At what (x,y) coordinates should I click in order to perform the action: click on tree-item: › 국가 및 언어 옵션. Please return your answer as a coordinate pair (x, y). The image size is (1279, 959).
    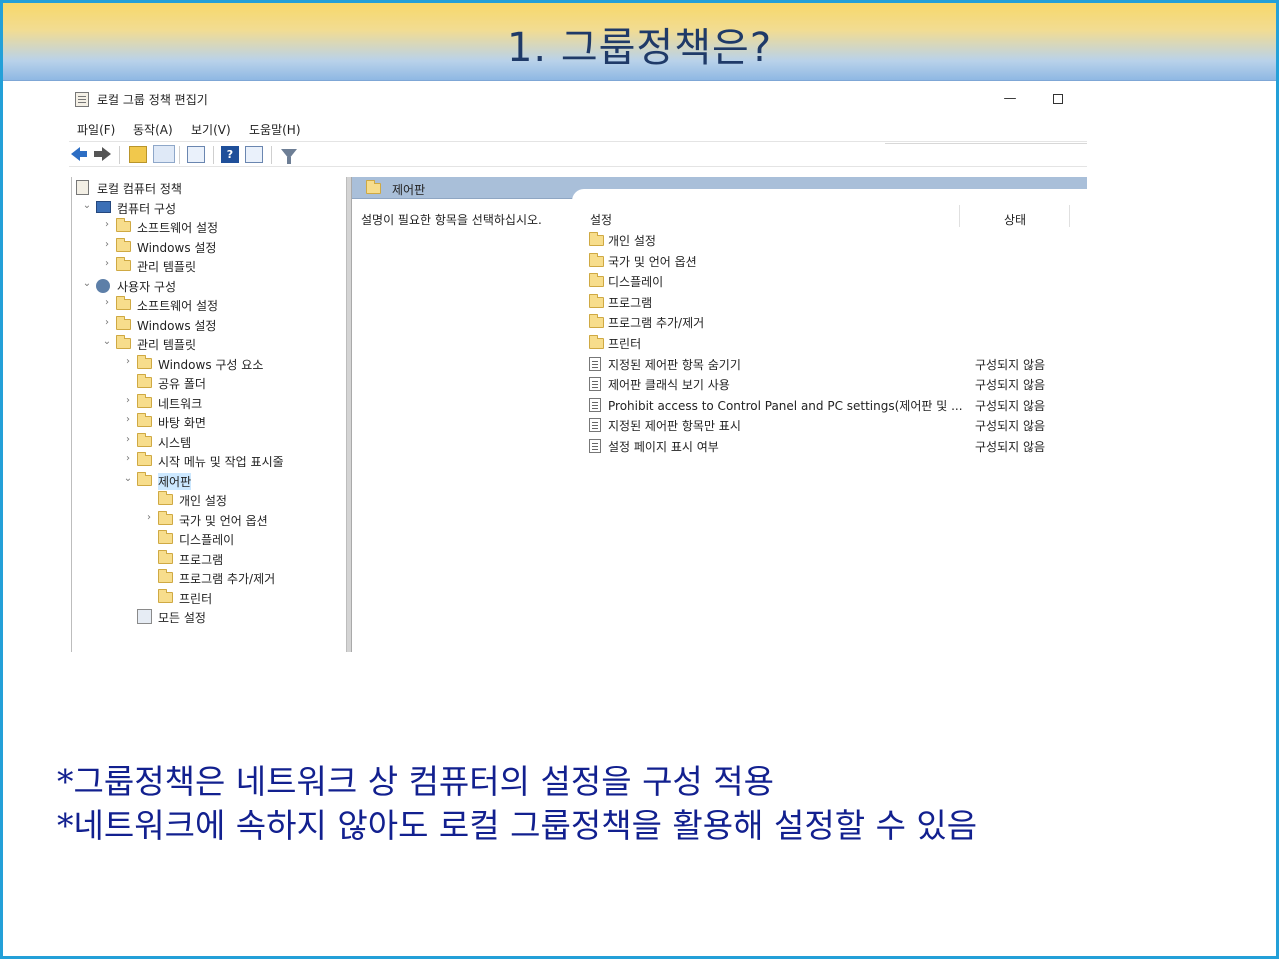
    Looking at the image, I should click on (209, 519).